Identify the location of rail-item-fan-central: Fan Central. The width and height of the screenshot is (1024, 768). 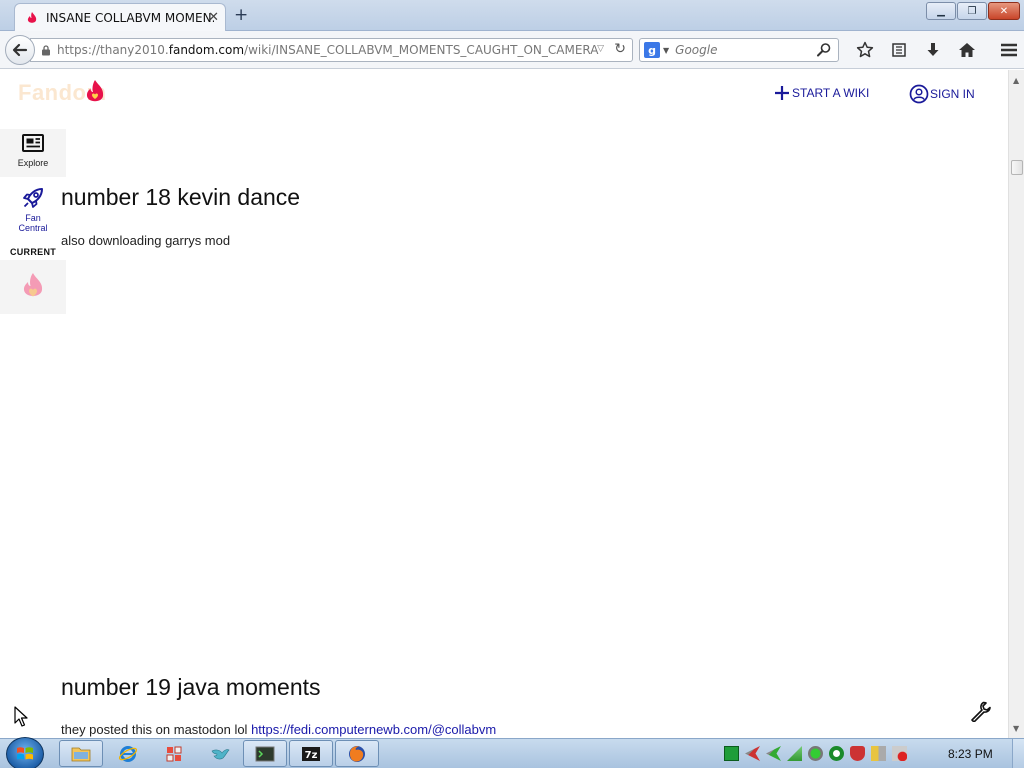
(33, 207).